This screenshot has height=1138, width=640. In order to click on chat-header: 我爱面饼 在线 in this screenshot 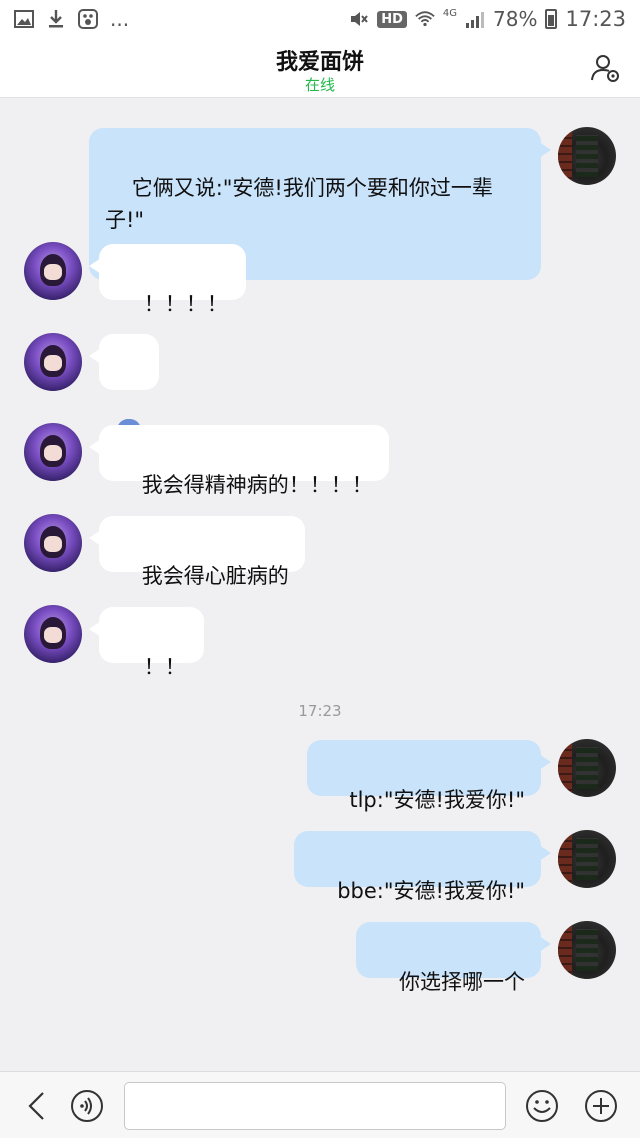, I will do `click(320, 68)`.